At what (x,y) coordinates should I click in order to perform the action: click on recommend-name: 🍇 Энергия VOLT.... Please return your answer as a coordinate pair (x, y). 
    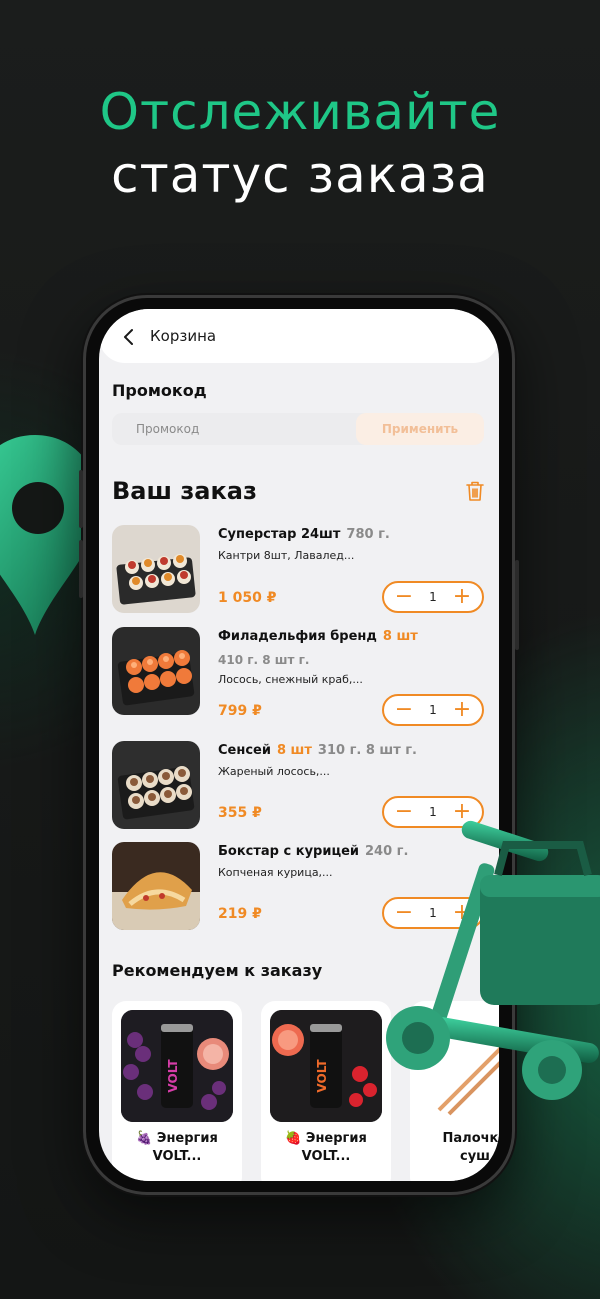
    Looking at the image, I should click on (177, 1147).